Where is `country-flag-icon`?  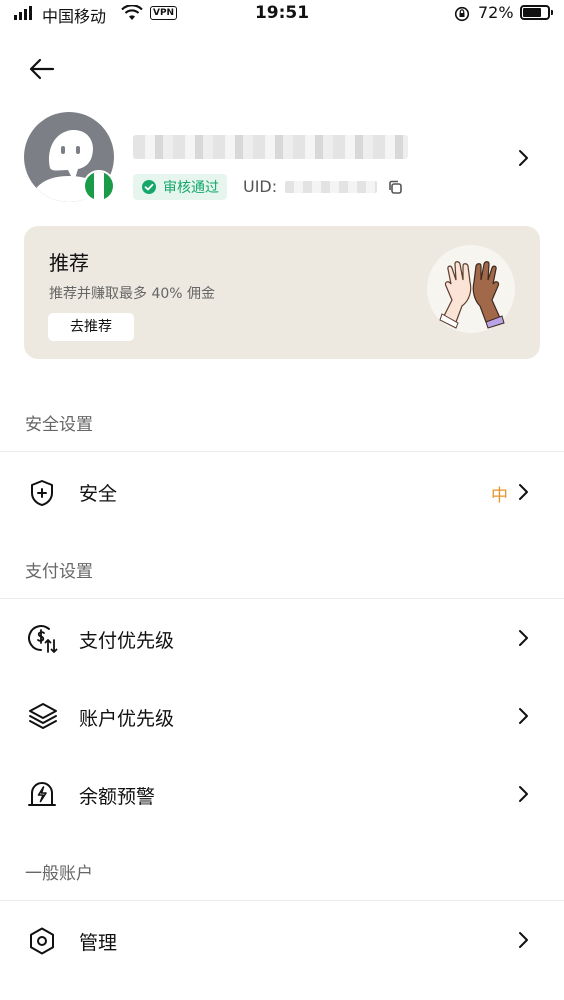
country-flag-icon is located at coordinates (99, 186).